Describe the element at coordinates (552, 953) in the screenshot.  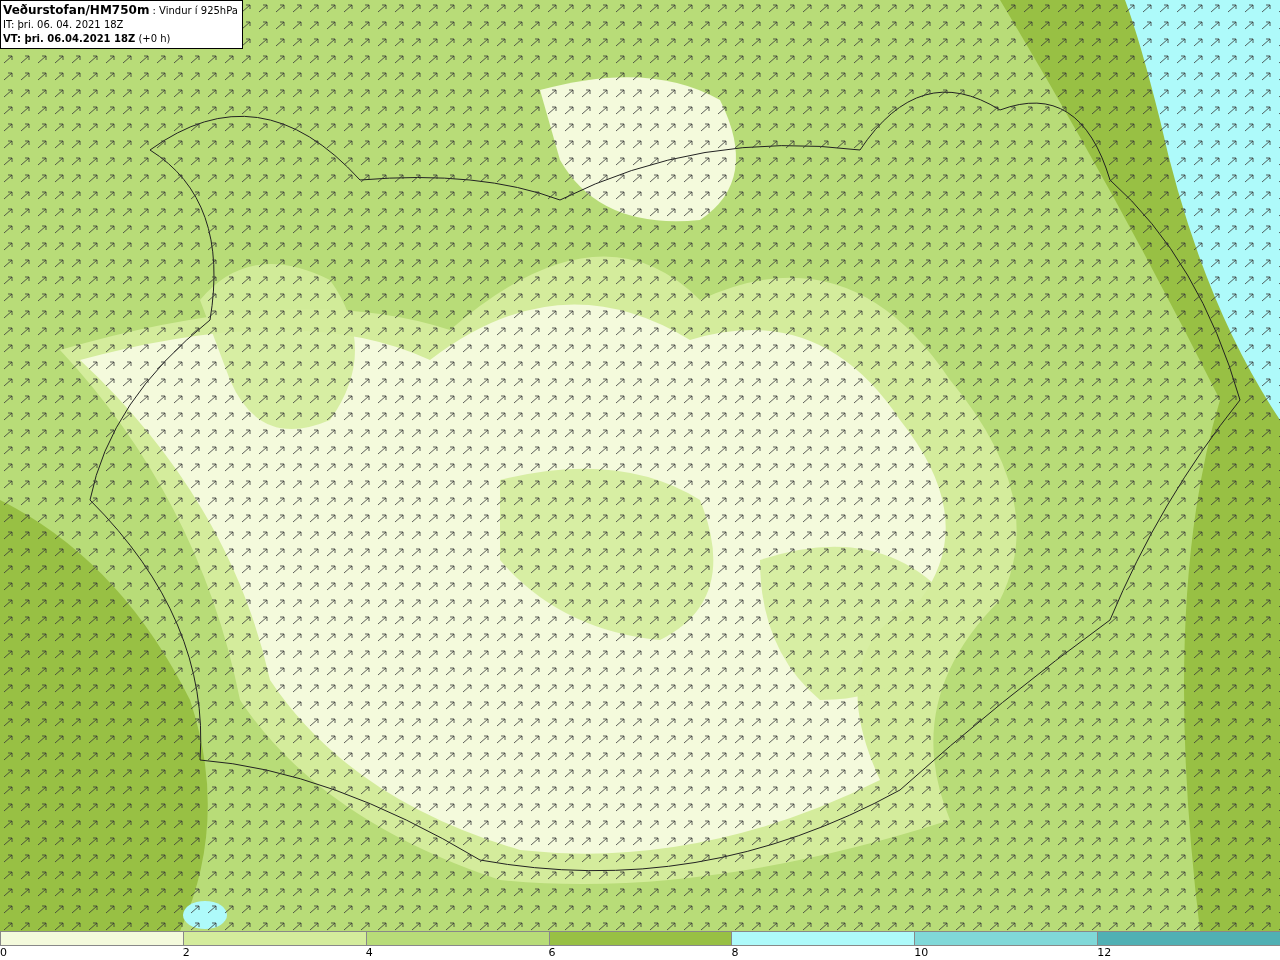
I see `legend-label: 6` at that location.